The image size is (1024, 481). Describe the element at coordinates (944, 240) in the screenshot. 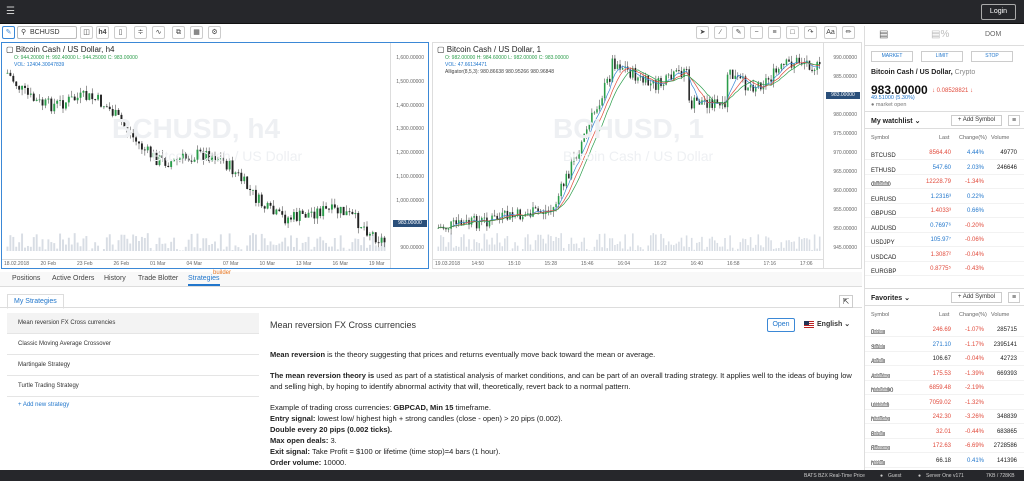

I see `list-item: USDJPY 105.97⁷ -0.06%` at that location.